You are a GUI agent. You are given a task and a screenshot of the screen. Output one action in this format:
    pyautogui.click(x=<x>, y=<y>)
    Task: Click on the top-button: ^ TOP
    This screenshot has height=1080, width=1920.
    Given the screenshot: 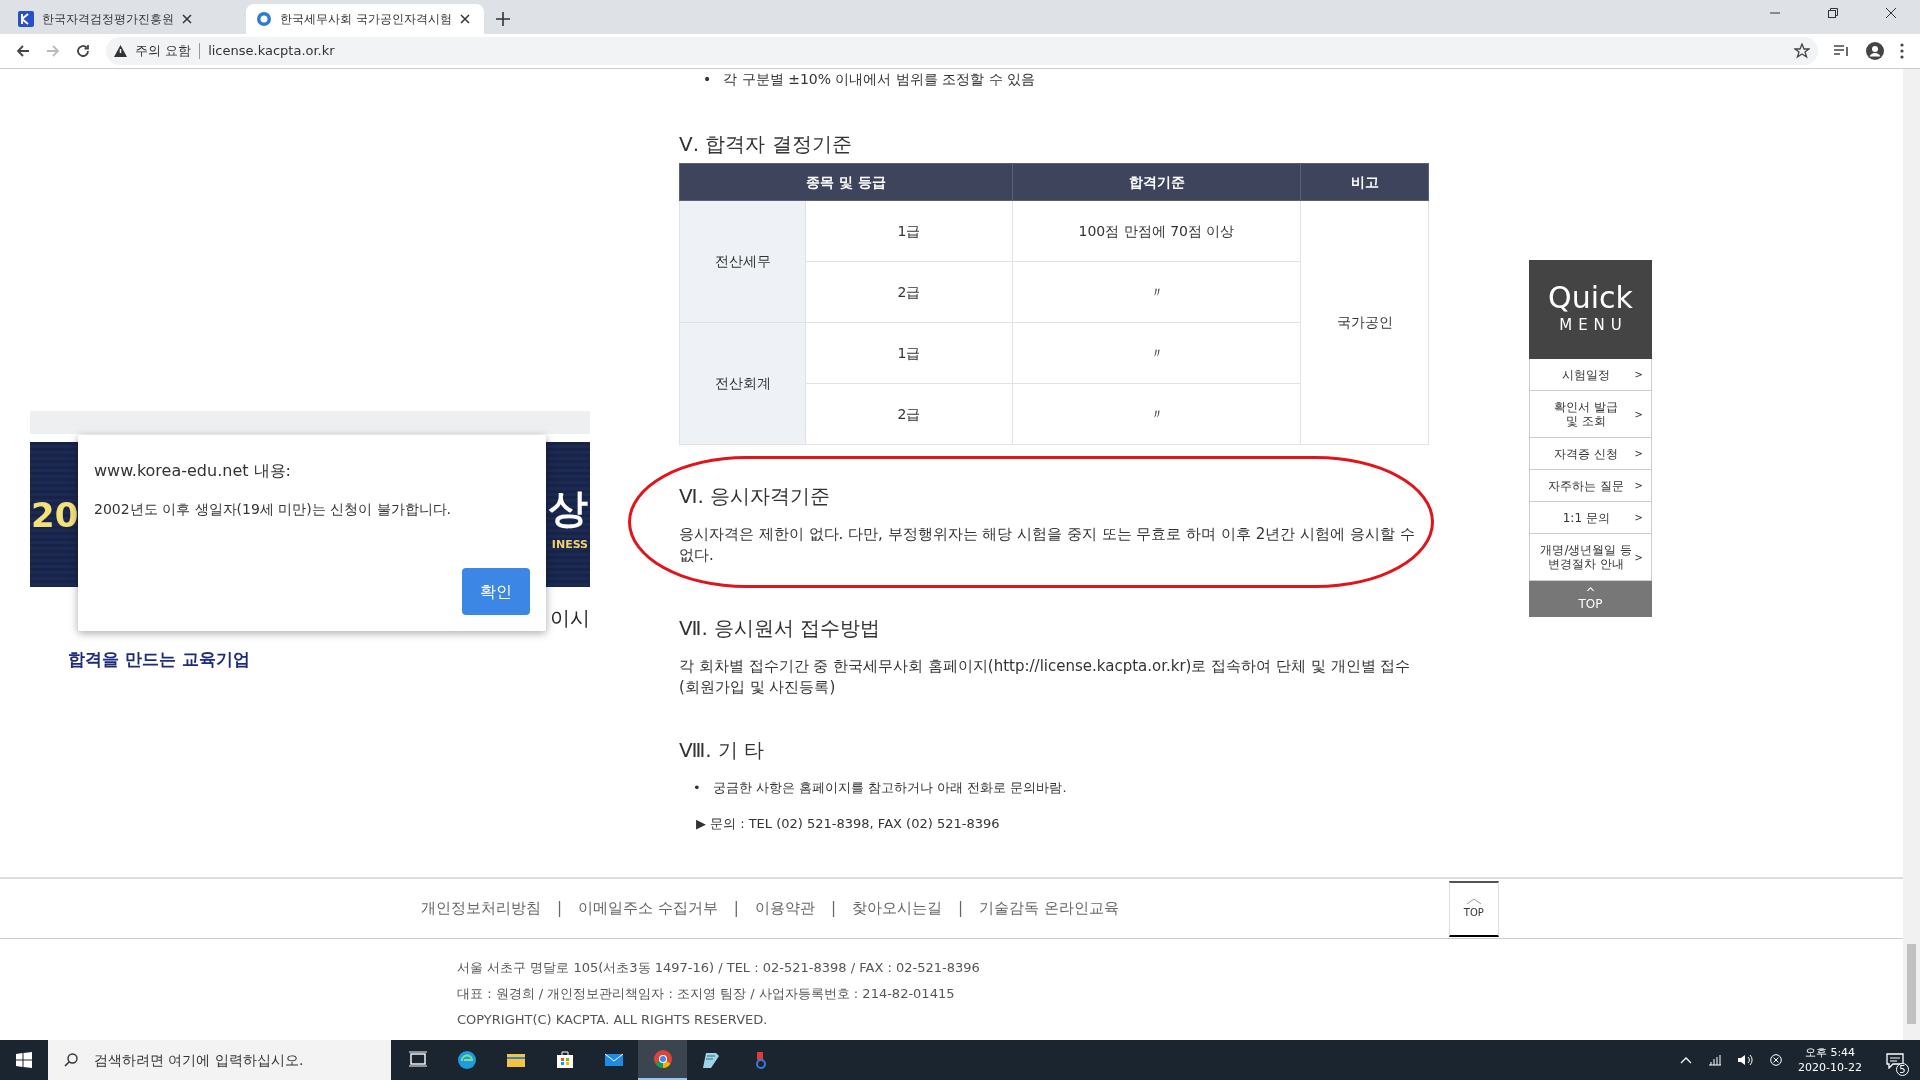 What is the action you would take?
    pyautogui.click(x=1590, y=599)
    